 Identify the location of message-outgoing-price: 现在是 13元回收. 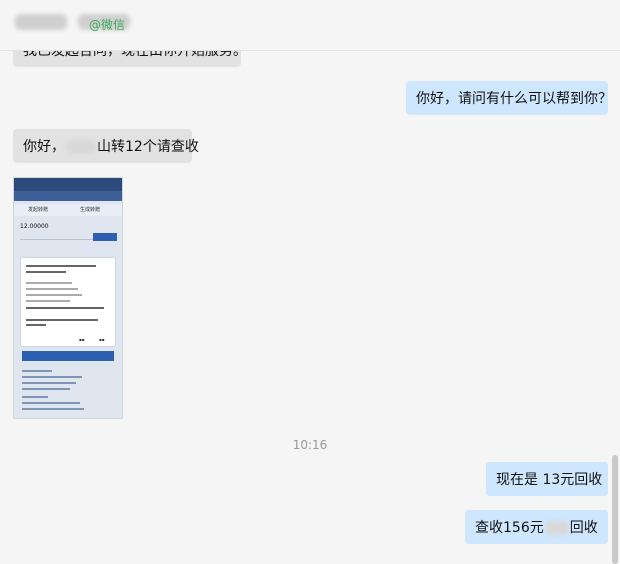
(547, 479).